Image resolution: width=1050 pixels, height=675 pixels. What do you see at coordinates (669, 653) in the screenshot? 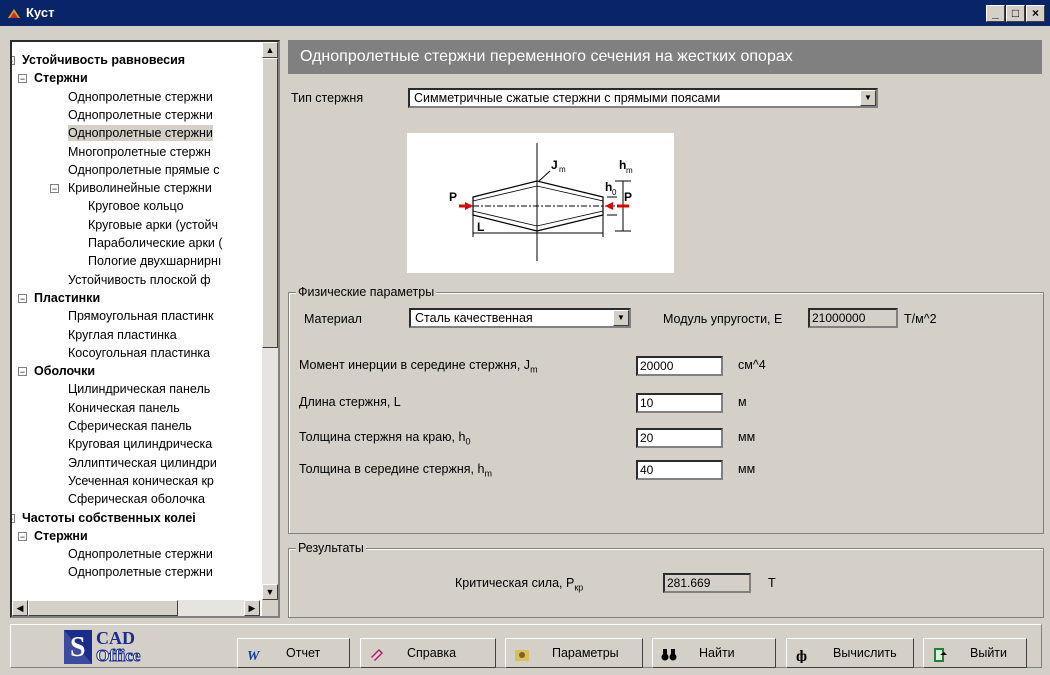
I see `binoculars-icon` at bounding box center [669, 653].